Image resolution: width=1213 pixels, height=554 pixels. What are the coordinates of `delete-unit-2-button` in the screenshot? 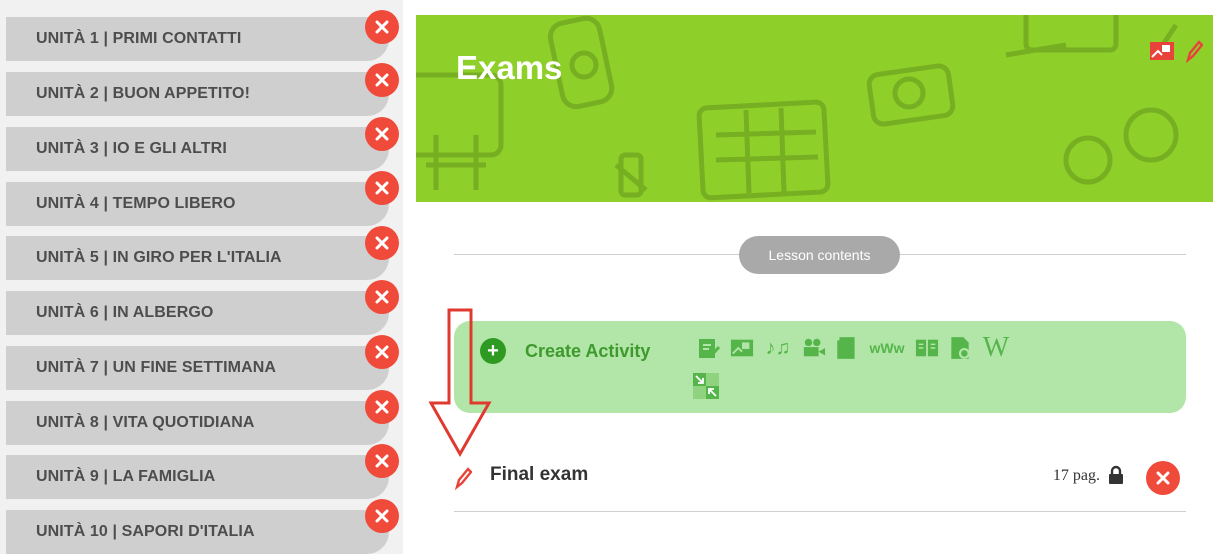 It's located at (382, 80).